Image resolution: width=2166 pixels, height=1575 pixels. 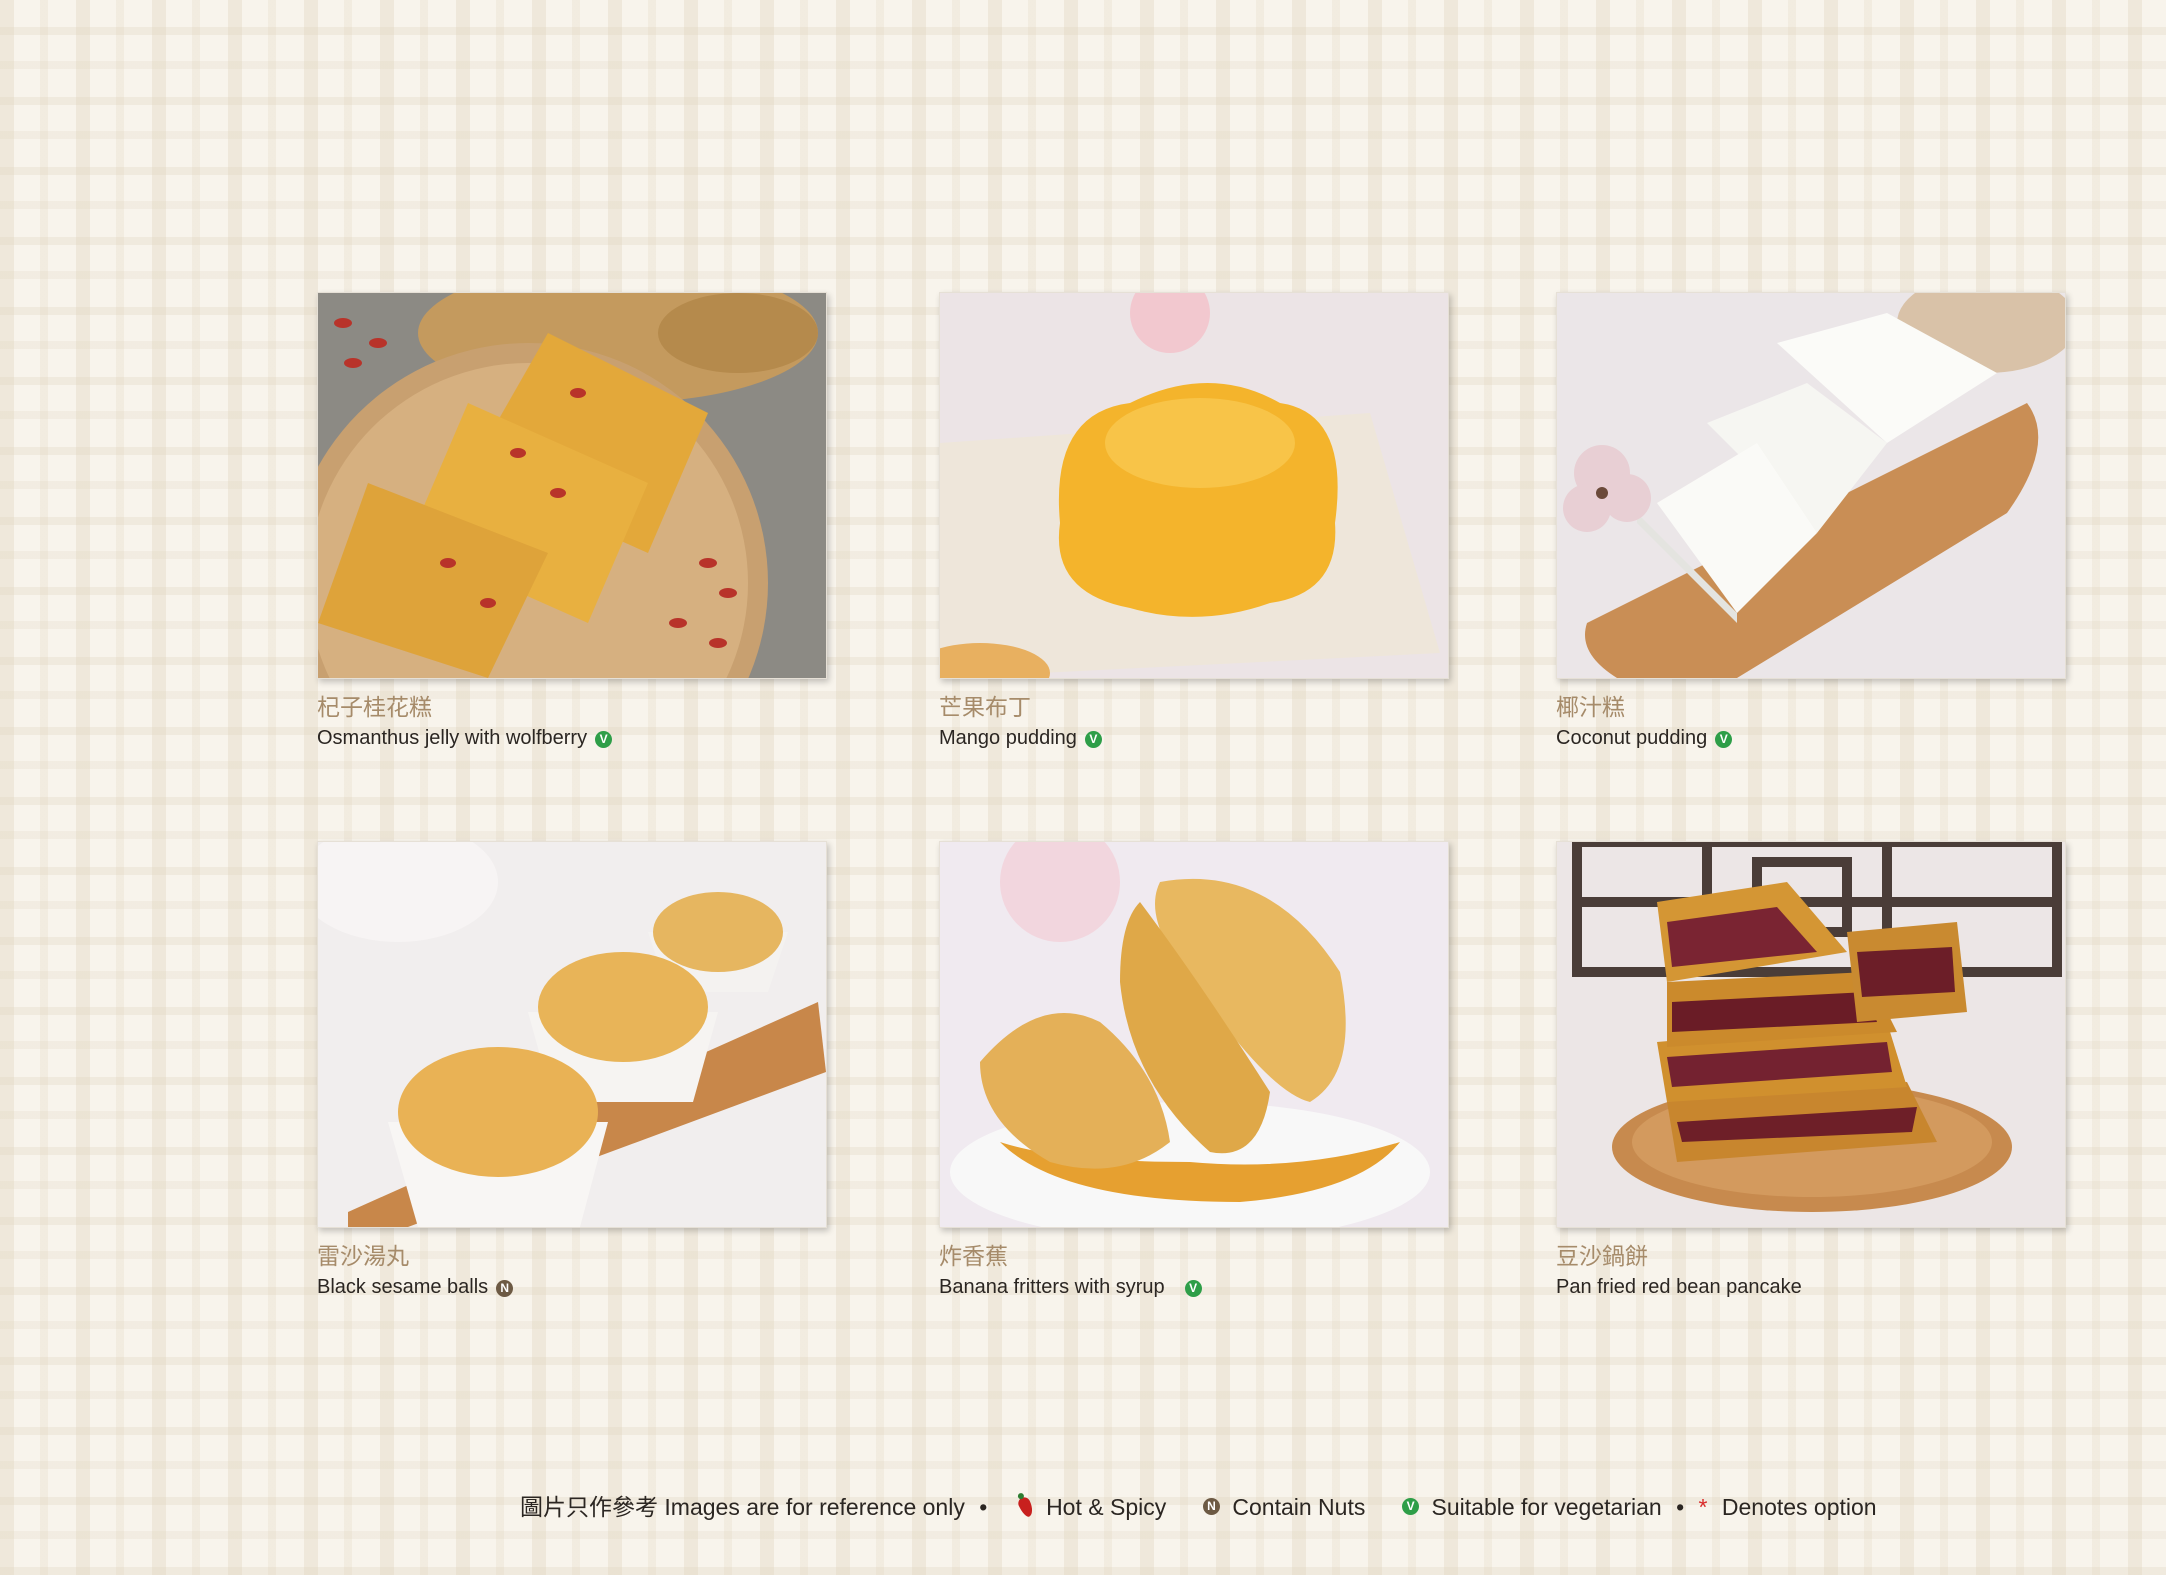 What do you see at coordinates (1602, 1257) in the screenshot?
I see `dish-chinese-name: 豆沙鍋餅` at bounding box center [1602, 1257].